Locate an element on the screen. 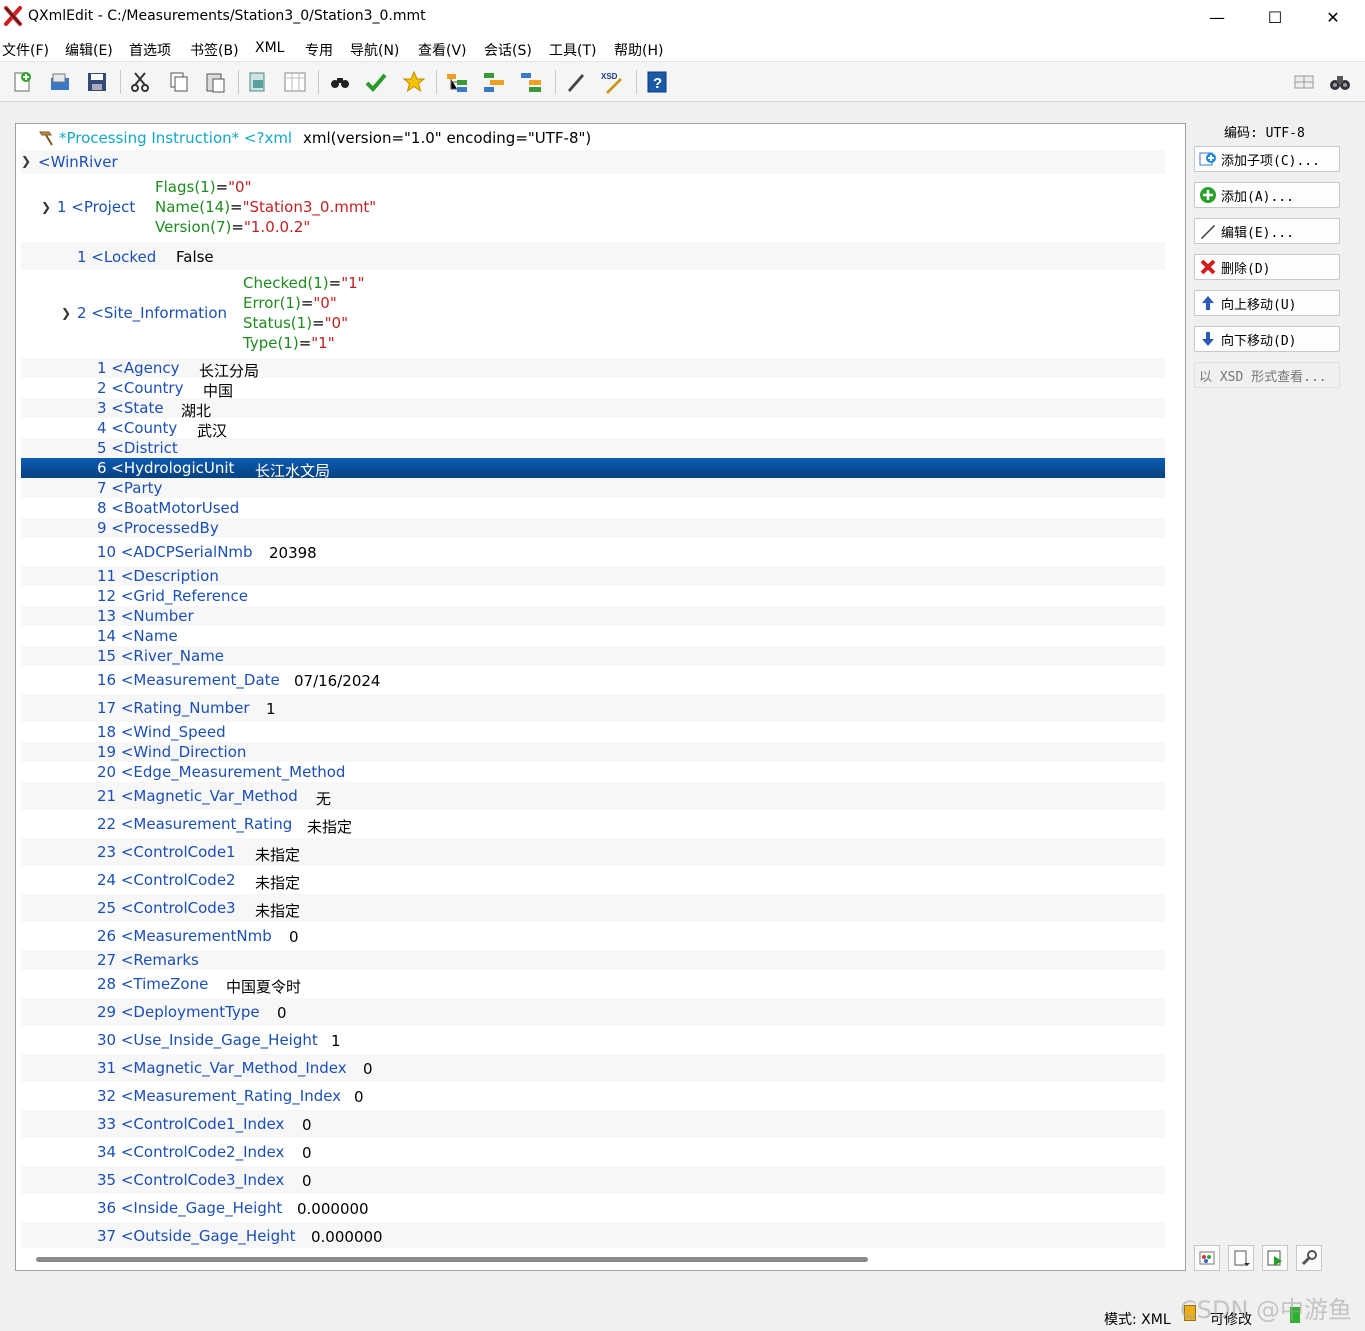 The width and height of the screenshot is (1365, 1331). bookmark-star-icon is located at coordinates (414, 82).